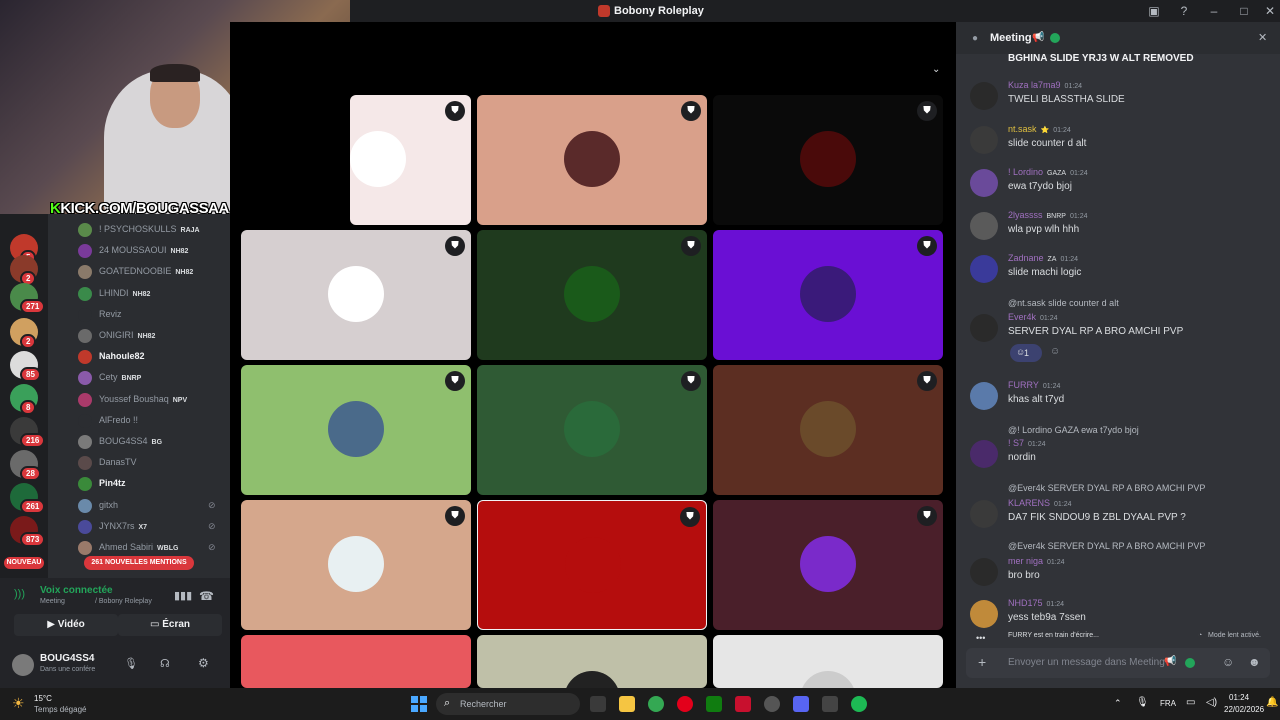  I want to click on screen-share-button: ▭ Écran, so click(170, 625).